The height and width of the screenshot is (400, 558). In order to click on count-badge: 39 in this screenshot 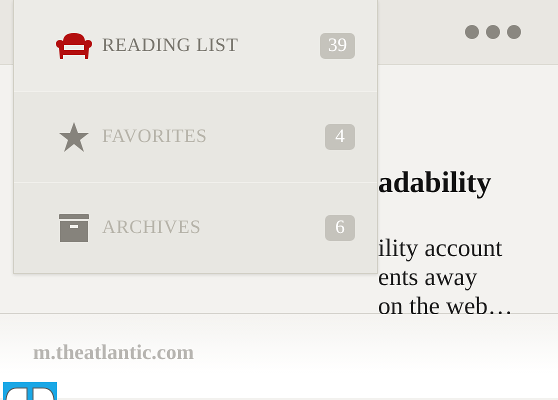, I will do `click(337, 45)`.